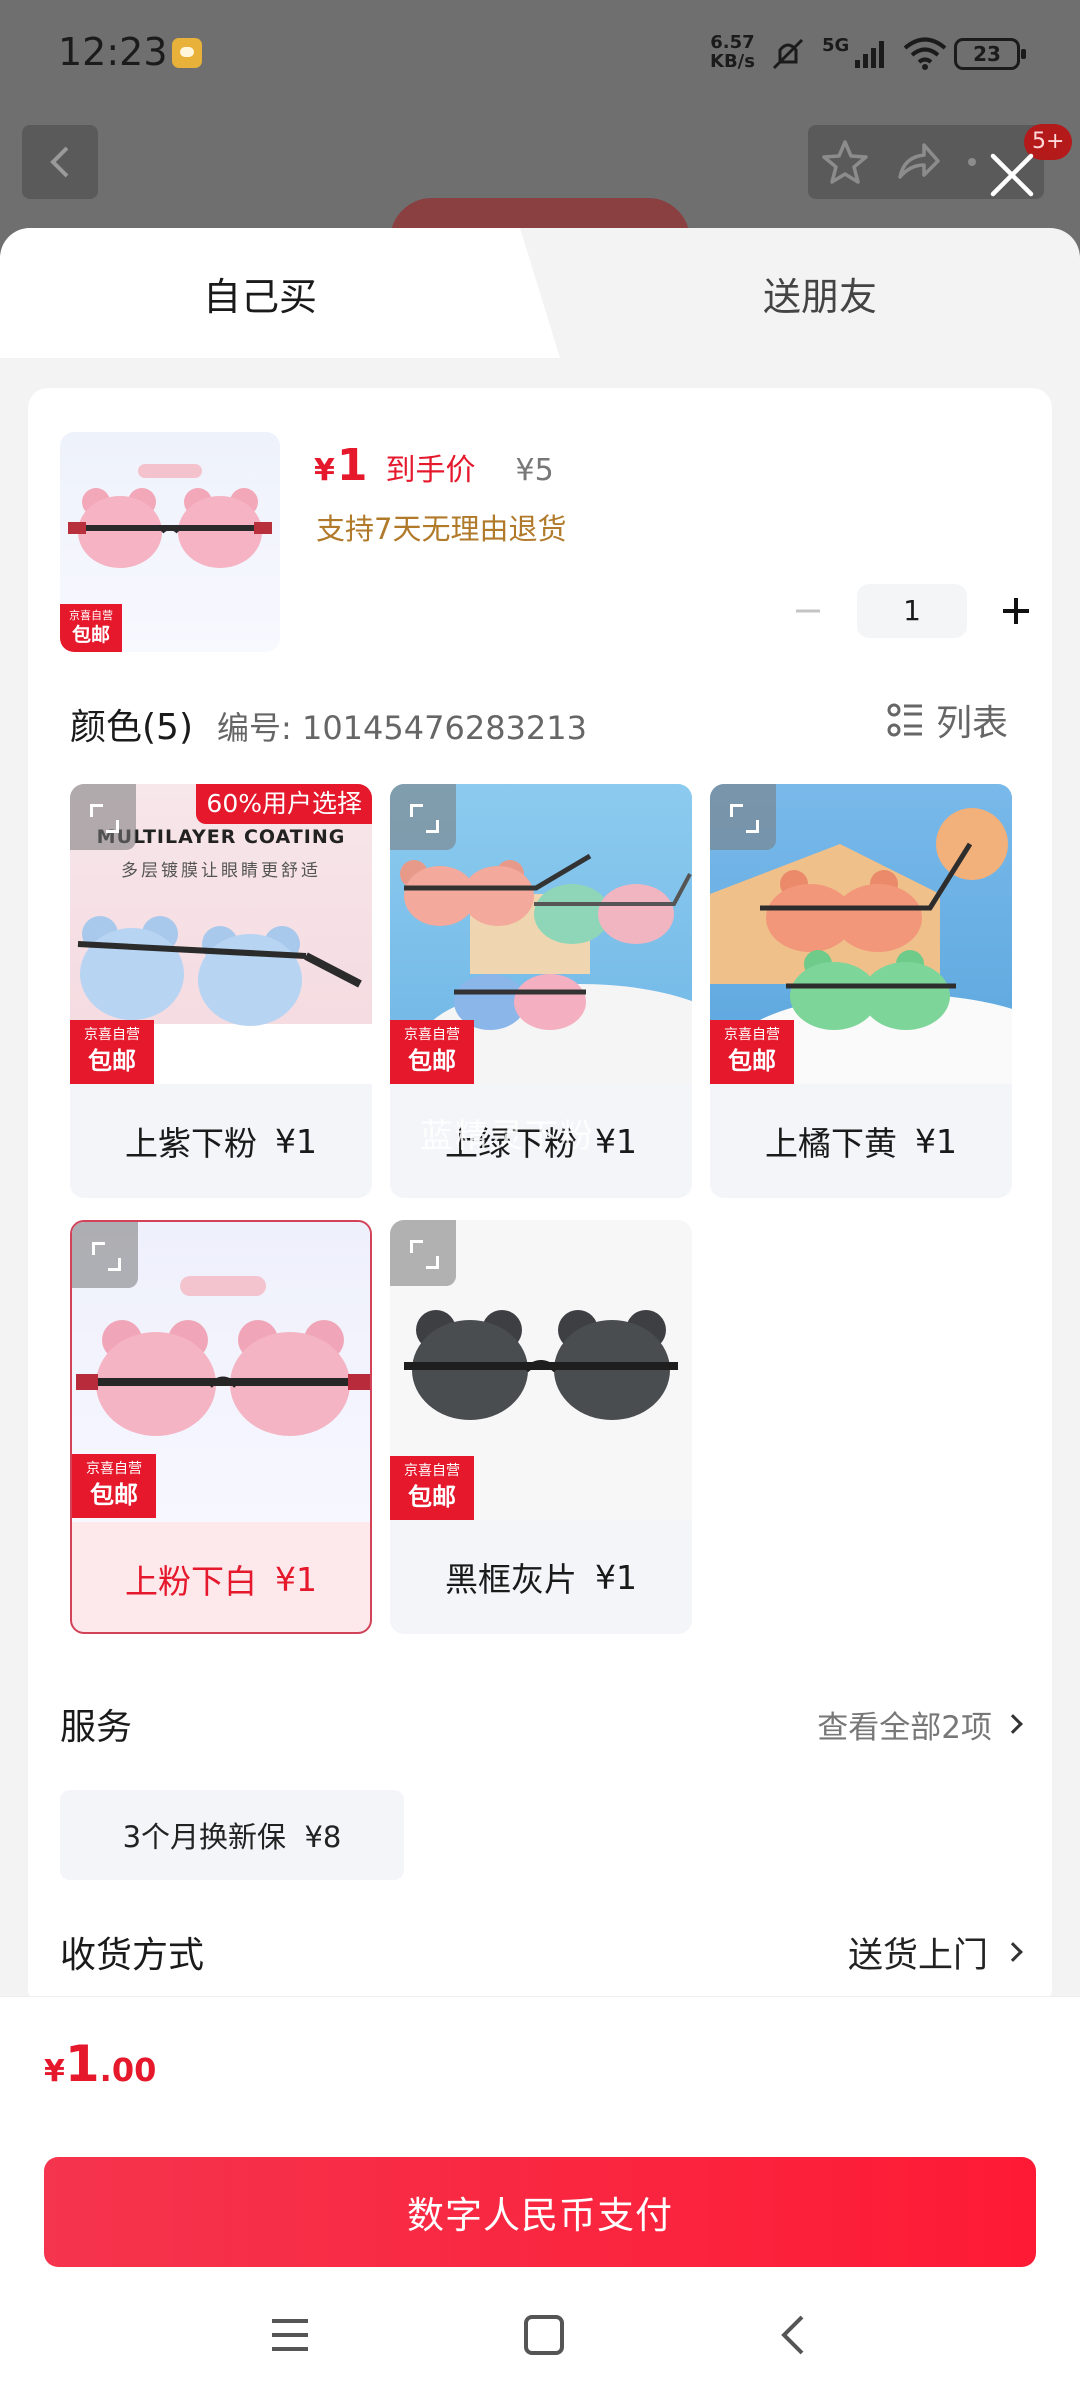  Describe the element at coordinates (917, 1955) in the screenshot. I see `shipping-method: 送货上门` at that location.